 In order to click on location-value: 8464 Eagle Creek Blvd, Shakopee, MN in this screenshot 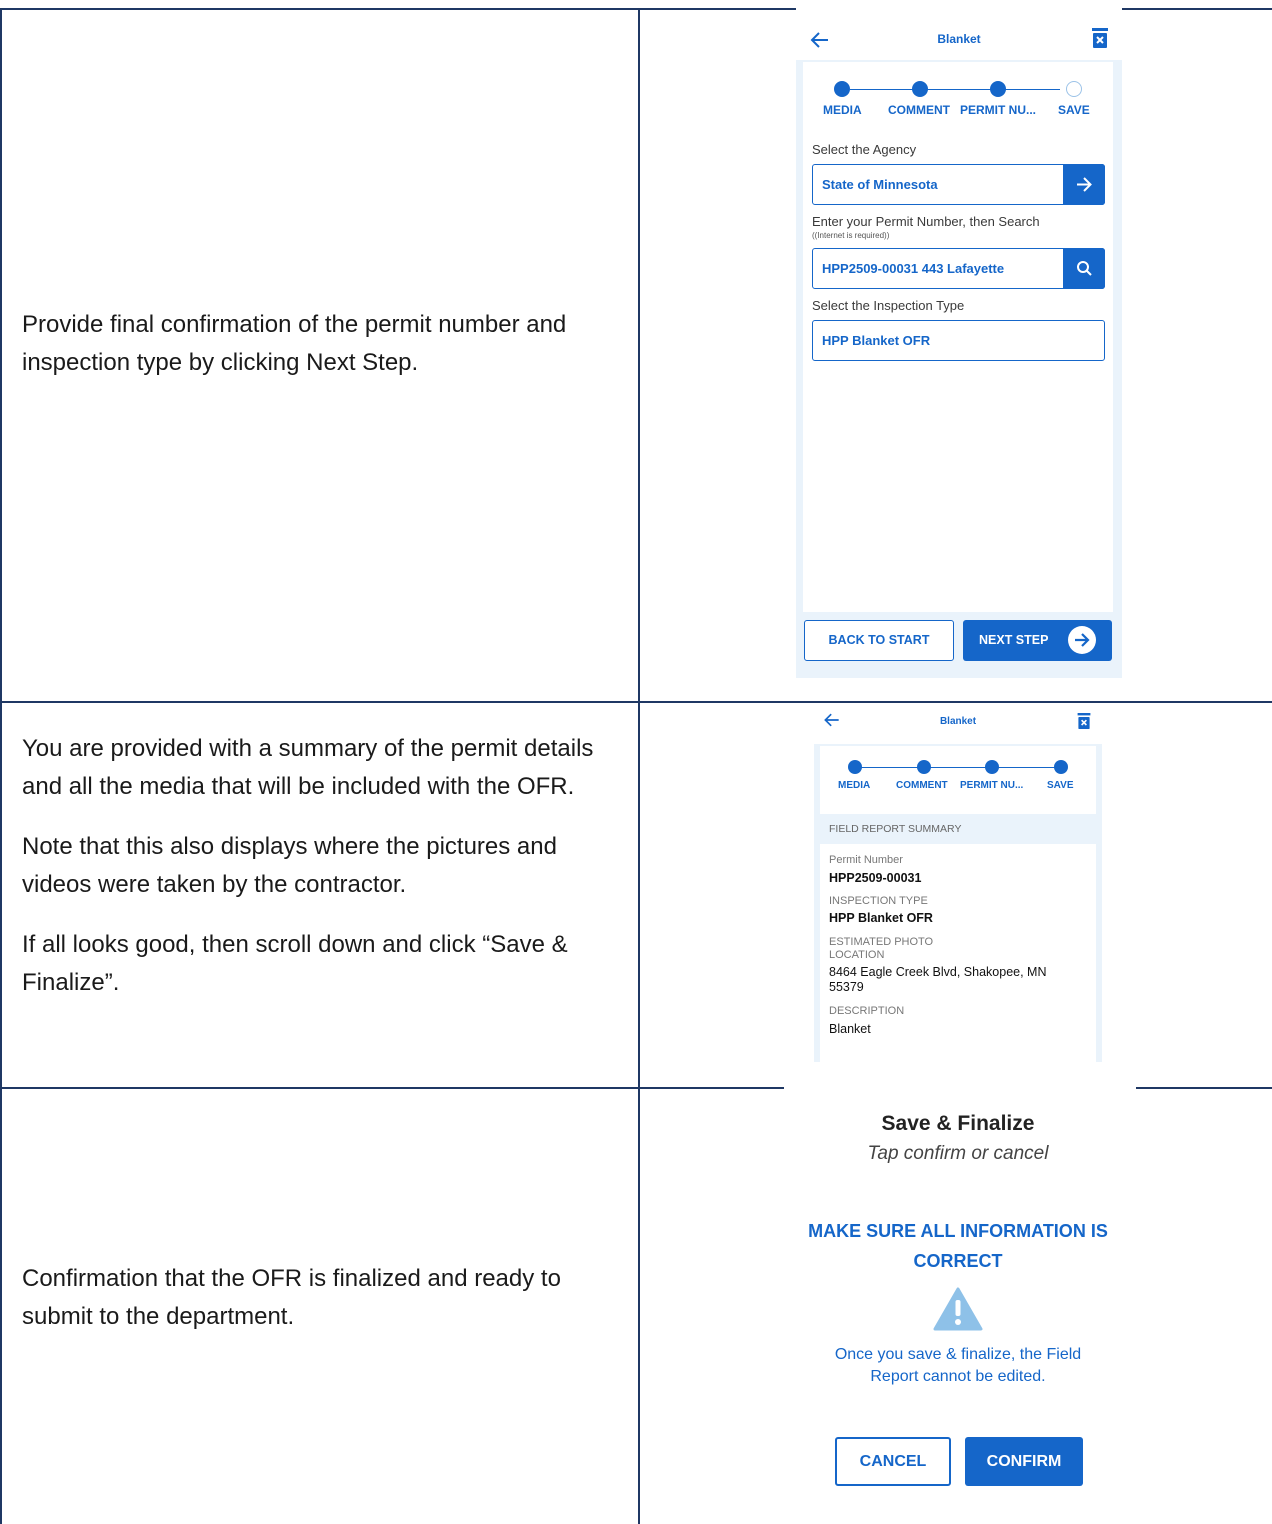, I will do `click(938, 972)`.